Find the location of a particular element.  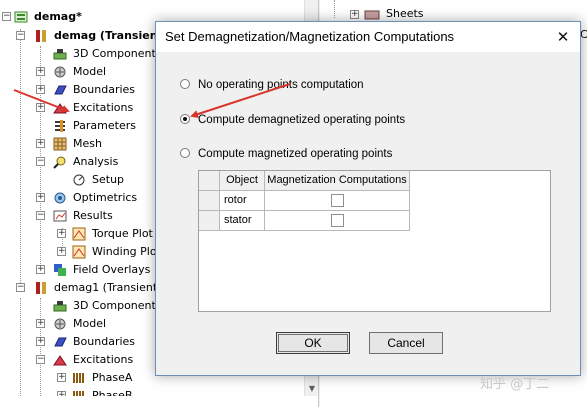

grid-corner is located at coordinates (209, 181).